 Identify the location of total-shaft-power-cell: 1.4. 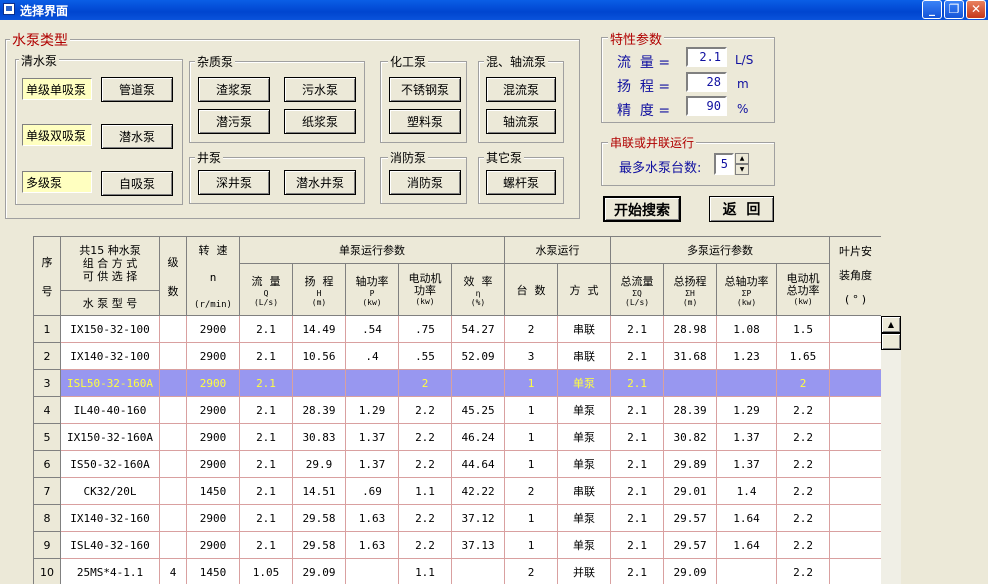
(747, 491).